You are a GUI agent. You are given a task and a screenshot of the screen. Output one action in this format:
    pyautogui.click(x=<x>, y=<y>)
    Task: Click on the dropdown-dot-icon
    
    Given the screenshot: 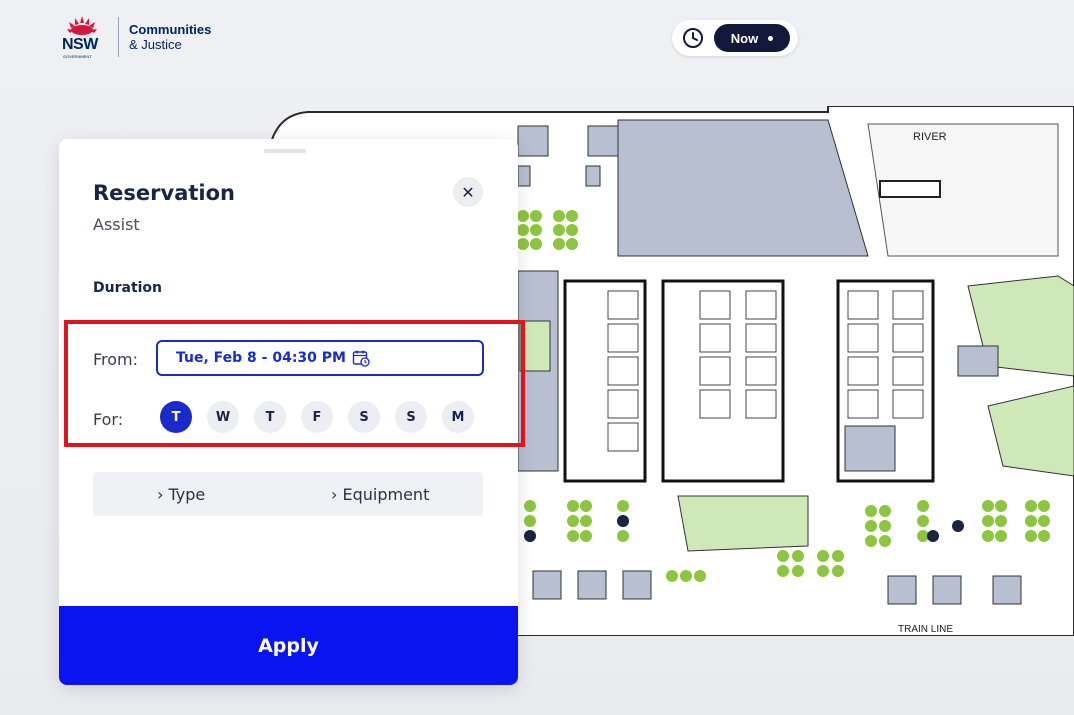 What is the action you would take?
    pyautogui.click(x=771, y=38)
    